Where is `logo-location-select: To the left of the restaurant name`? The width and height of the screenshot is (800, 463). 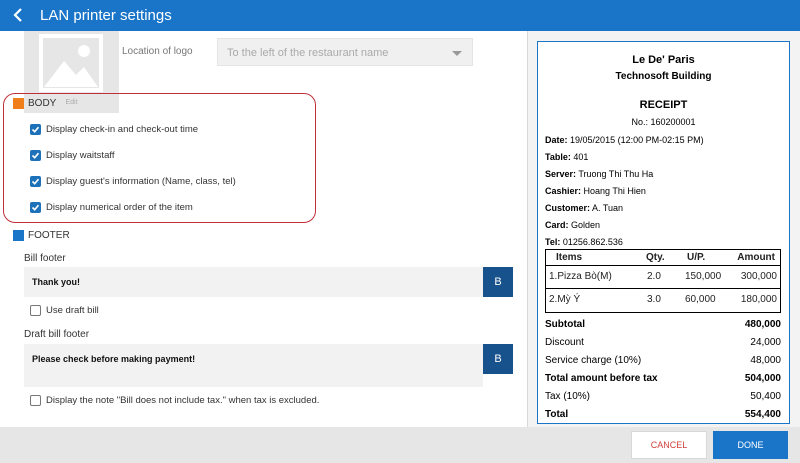
logo-location-select: To the left of the restaurant name is located at coordinates (345, 52).